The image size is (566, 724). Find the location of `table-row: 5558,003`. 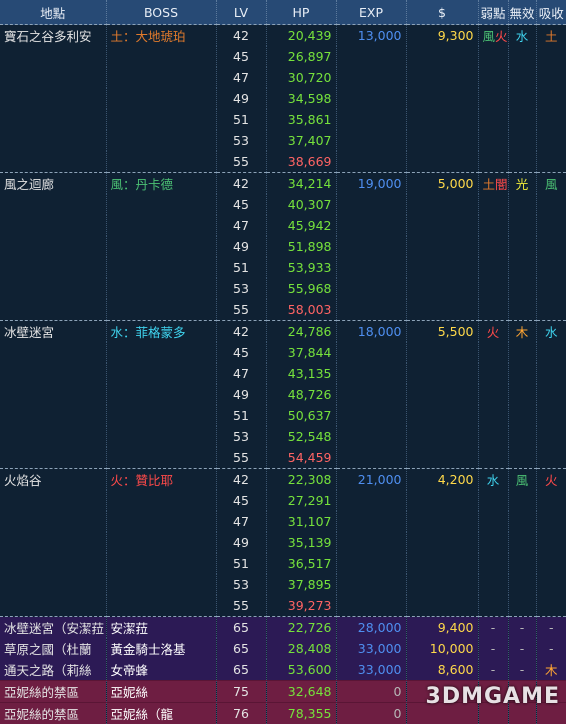

table-row: 5558,003 is located at coordinates (283, 310).